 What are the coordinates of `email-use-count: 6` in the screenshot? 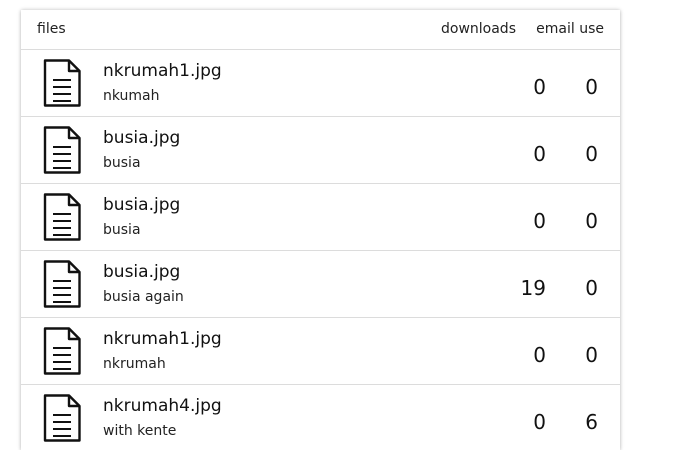 It's located at (591, 422).